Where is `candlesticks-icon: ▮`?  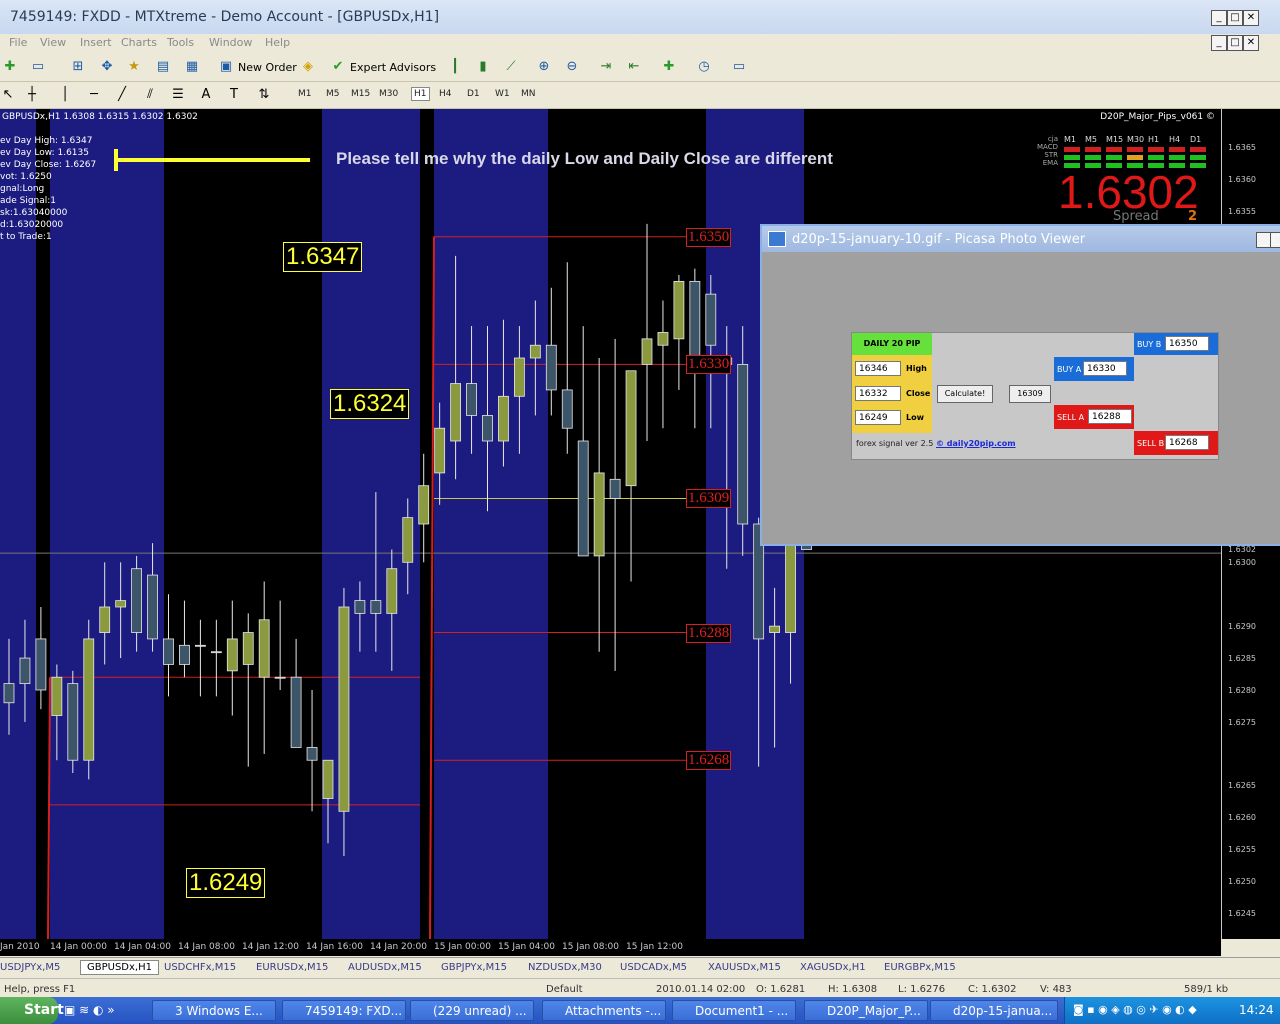 candlesticks-icon: ▮ is located at coordinates (483, 67).